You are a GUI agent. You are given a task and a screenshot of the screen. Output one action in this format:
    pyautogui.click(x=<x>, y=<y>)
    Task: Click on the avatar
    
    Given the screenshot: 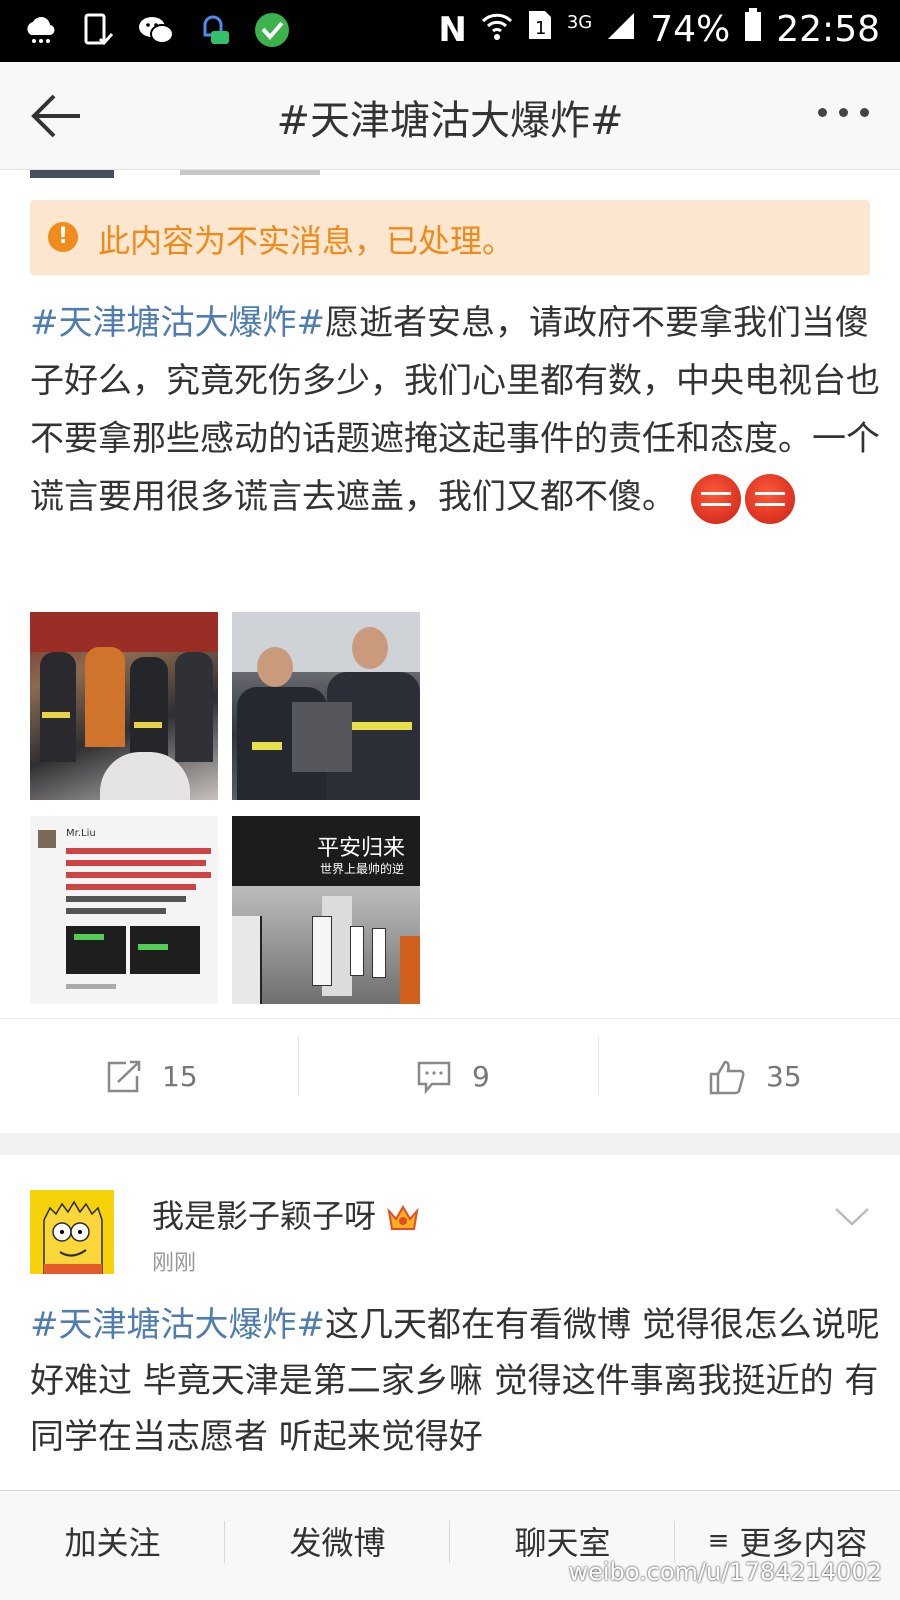 What is the action you would take?
    pyautogui.click(x=72, y=1232)
    